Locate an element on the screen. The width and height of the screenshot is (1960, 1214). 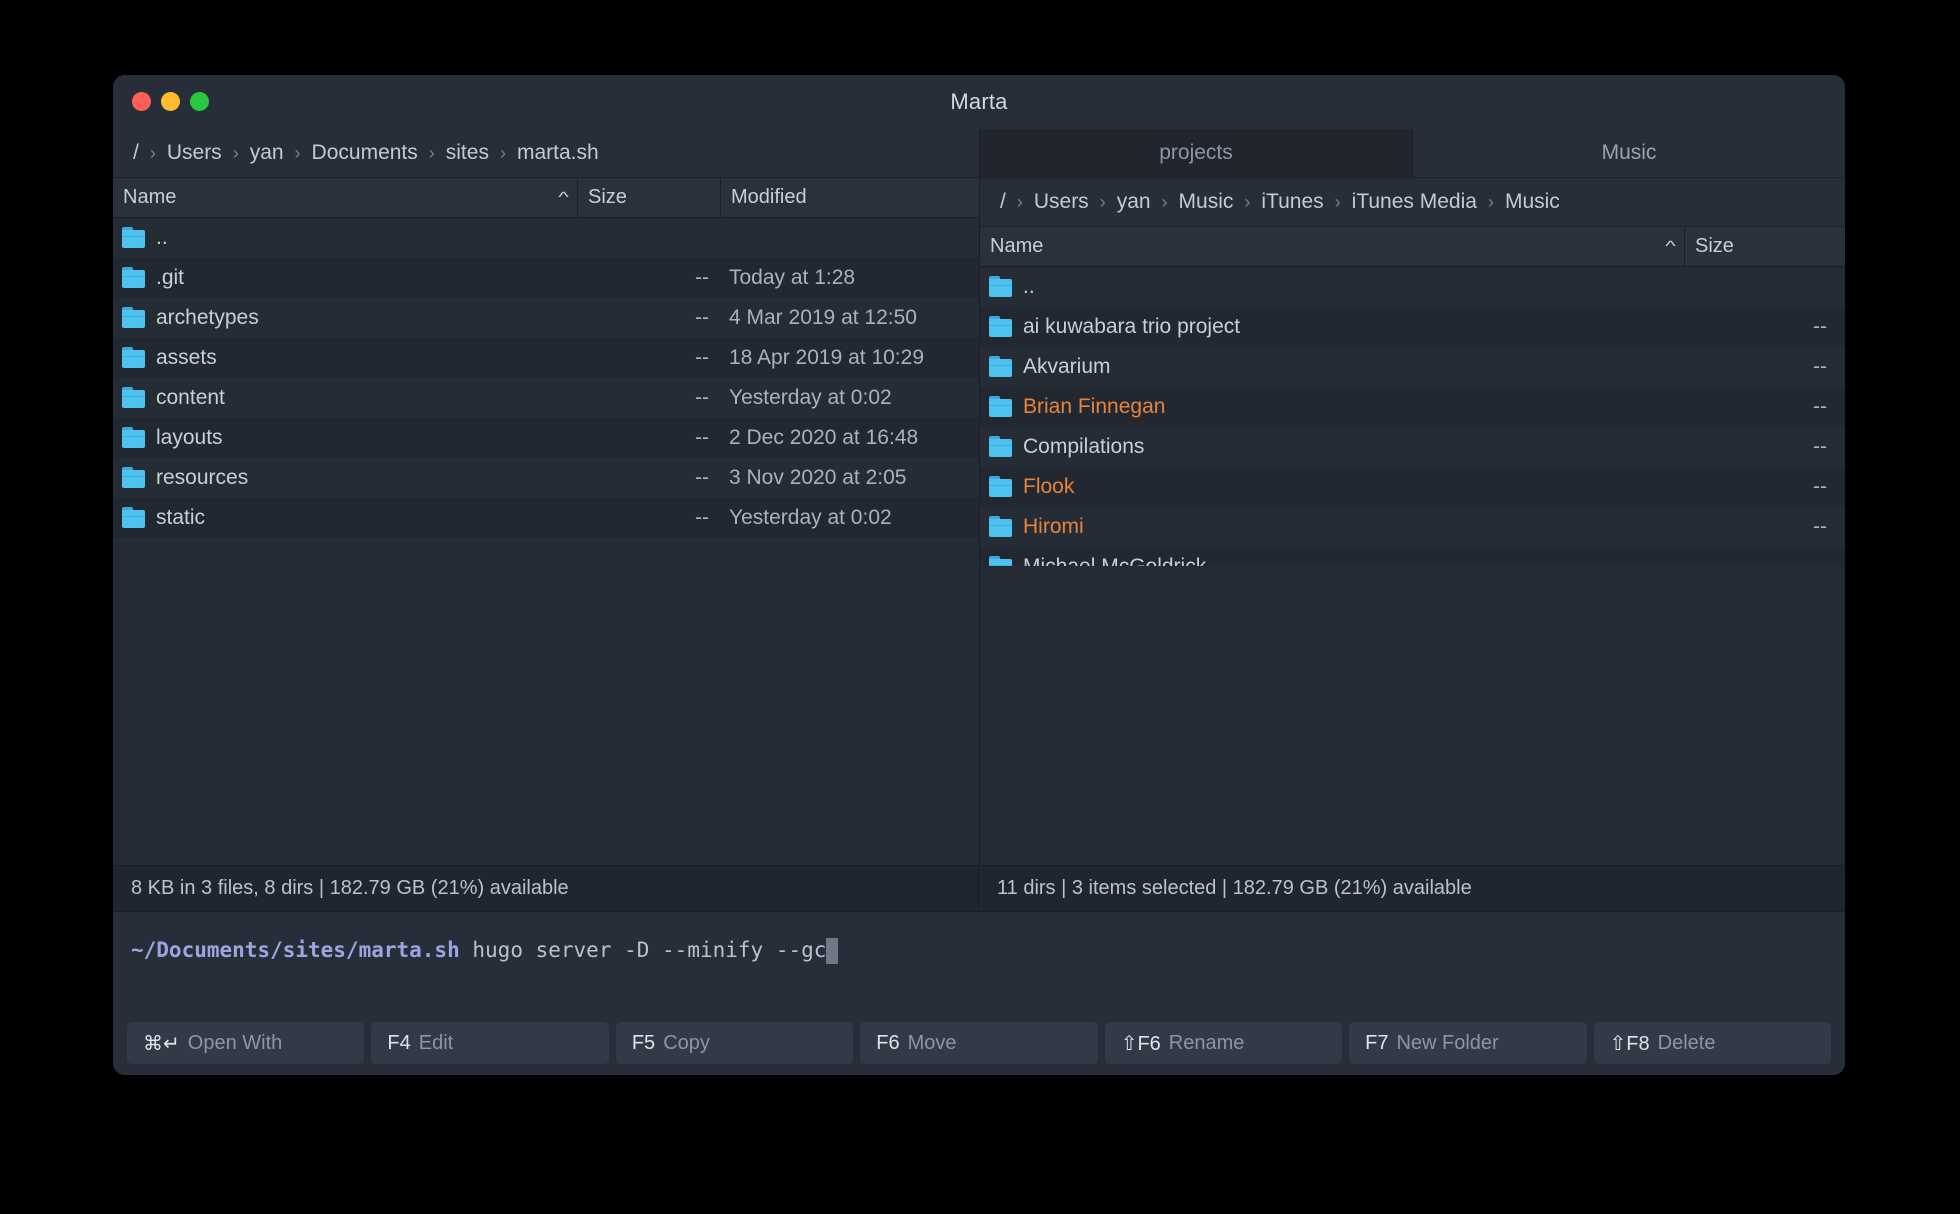
terminal-space is located at coordinates (466, 950).